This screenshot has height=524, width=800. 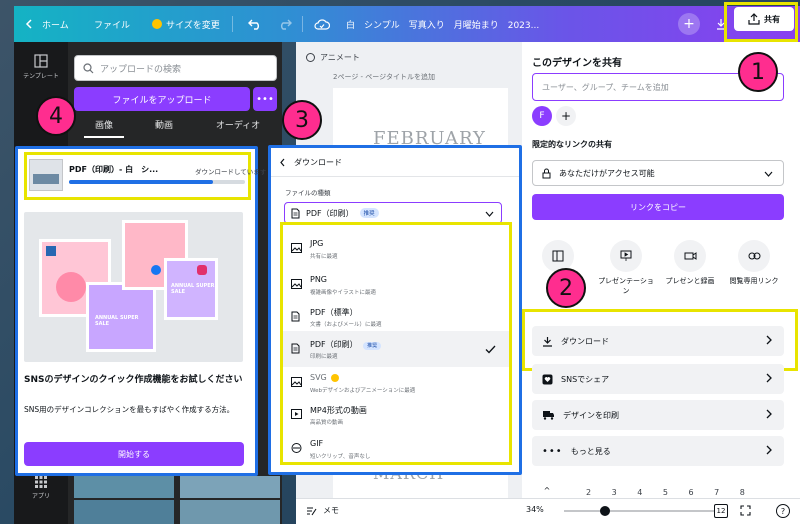 I want to click on cloud-save-button, so click(x=322, y=24).